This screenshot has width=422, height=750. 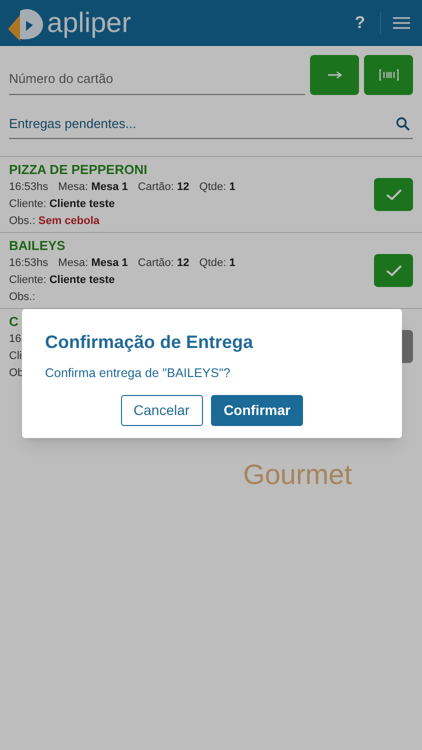 I want to click on confirm-button: Confirmar, so click(x=257, y=410).